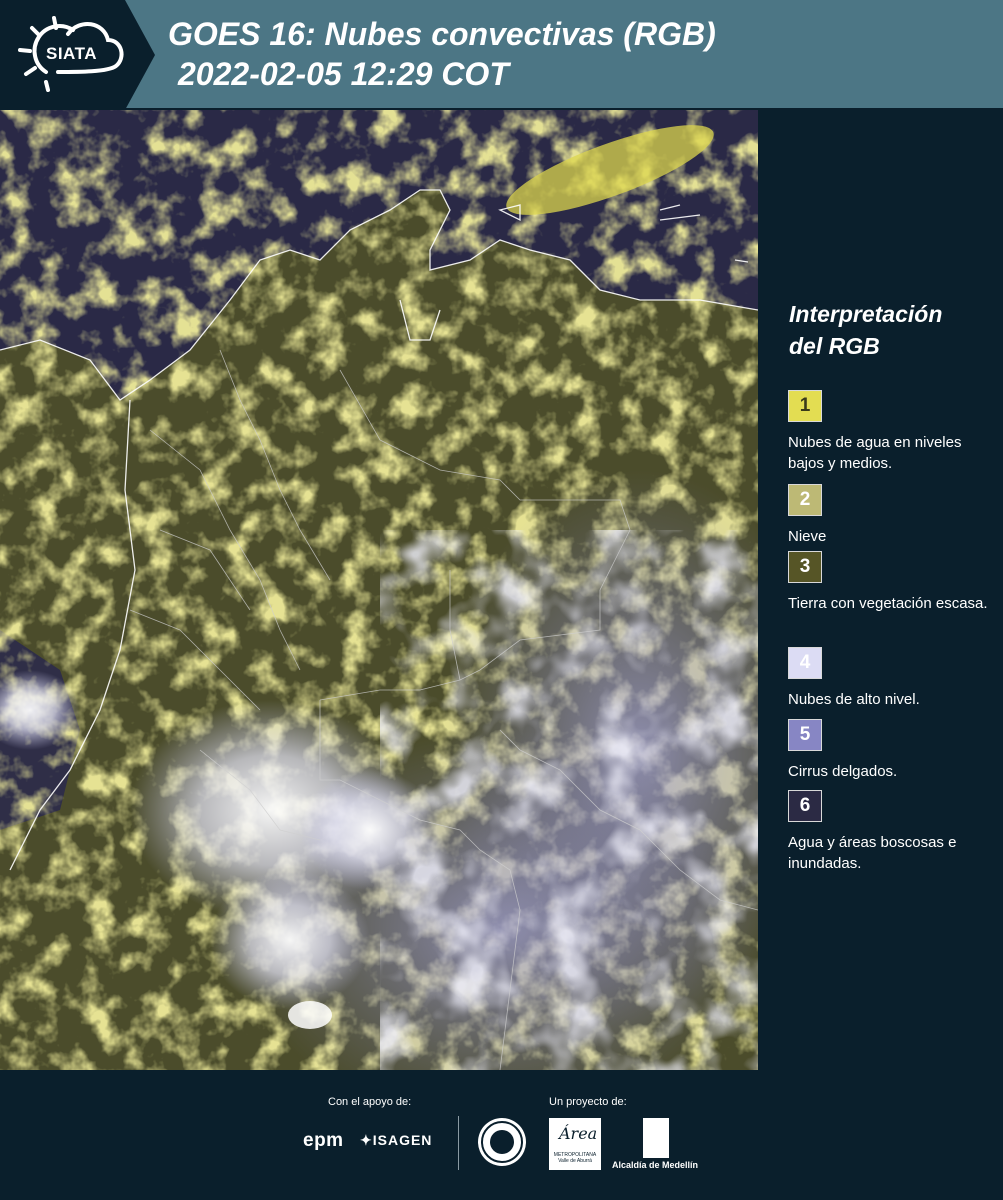  What do you see at coordinates (588, 1102) in the screenshot?
I see `project-label: Un proyecto de:` at bounding box center [588, 1102].